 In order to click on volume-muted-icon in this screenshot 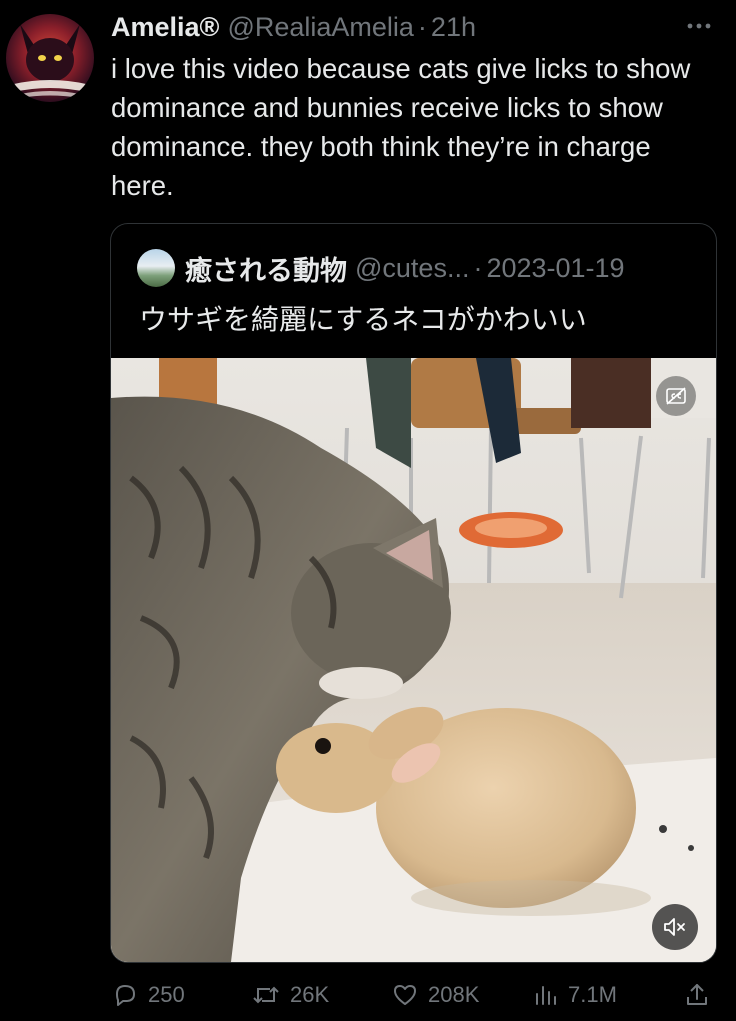, I will do `click(675, 927)`.